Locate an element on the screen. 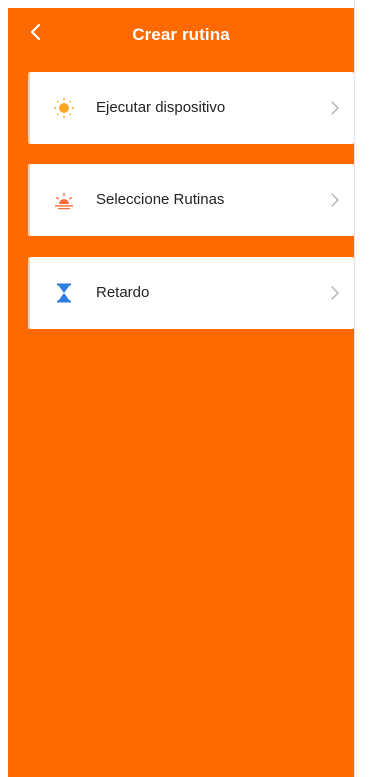  frame-edge is located at coordinates (354, 388).